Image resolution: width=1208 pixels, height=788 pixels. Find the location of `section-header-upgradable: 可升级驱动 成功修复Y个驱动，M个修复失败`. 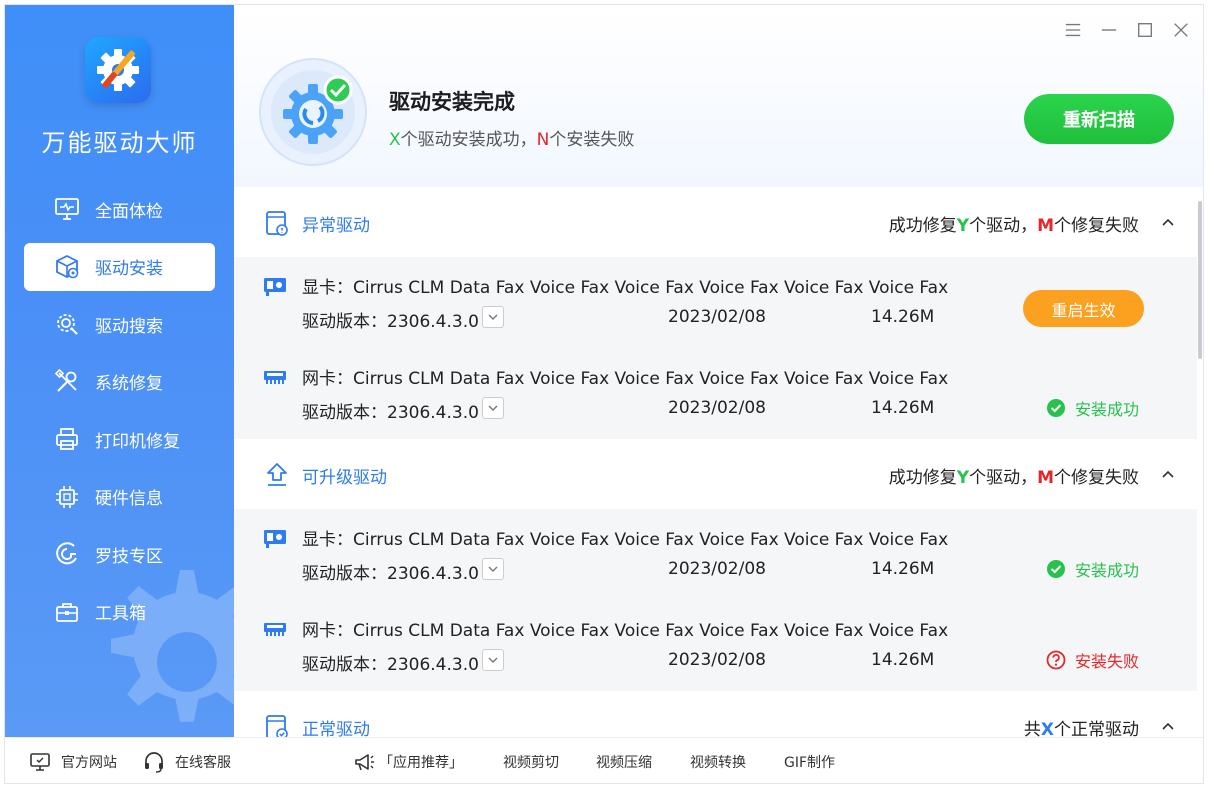

section-header-upgradable: 可升级驱动 成功修复Y个驱动，M个修复失败 is located at coordinates (715, 474).